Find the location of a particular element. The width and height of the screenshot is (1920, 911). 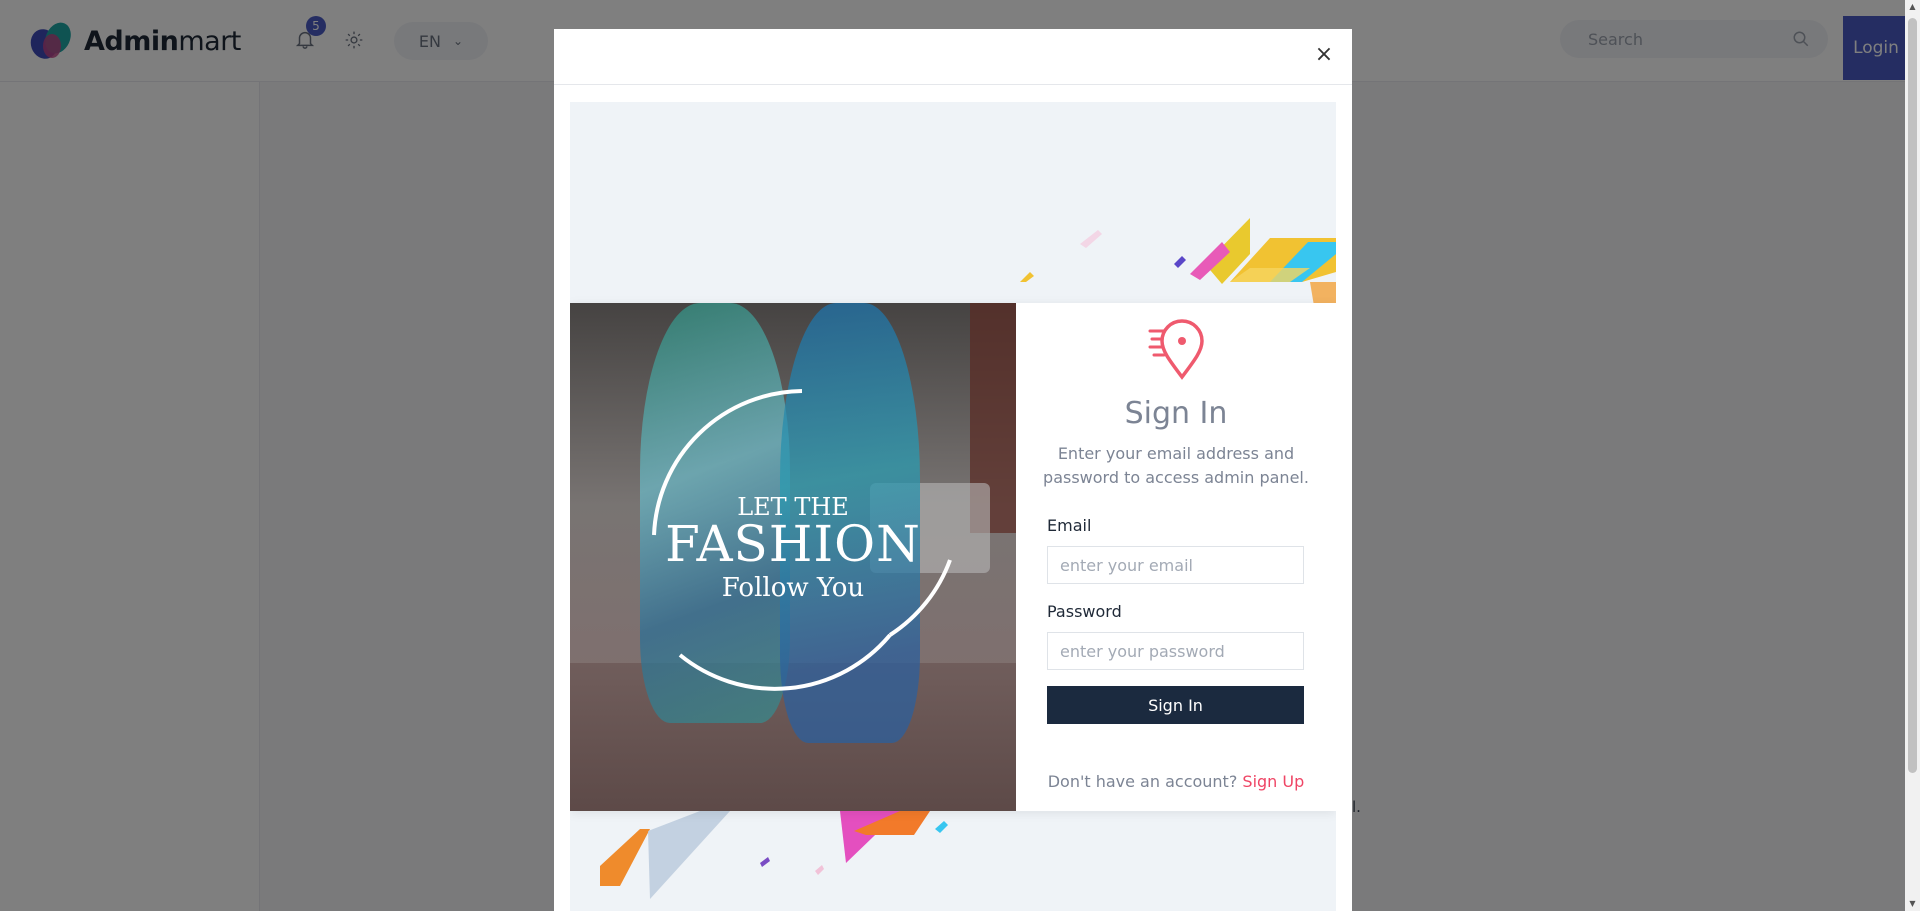

signup-prompt-line: Don't have an account? Sign Up is located at coordinates (1176, 781).